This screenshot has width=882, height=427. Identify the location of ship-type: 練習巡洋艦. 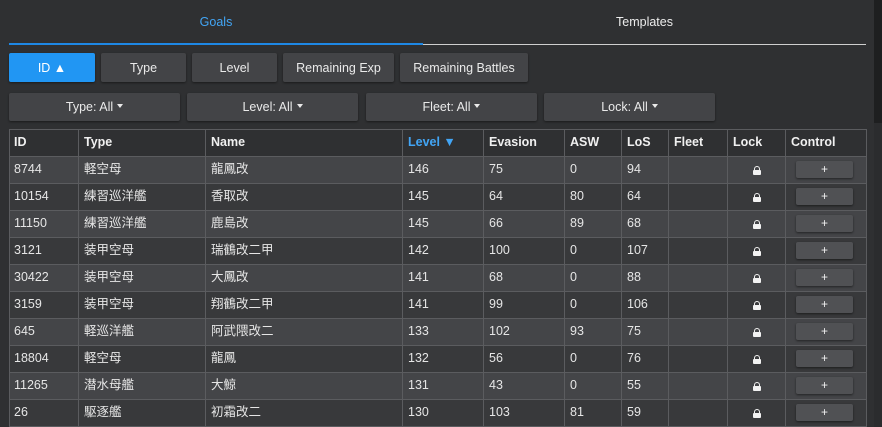
(141, 223).